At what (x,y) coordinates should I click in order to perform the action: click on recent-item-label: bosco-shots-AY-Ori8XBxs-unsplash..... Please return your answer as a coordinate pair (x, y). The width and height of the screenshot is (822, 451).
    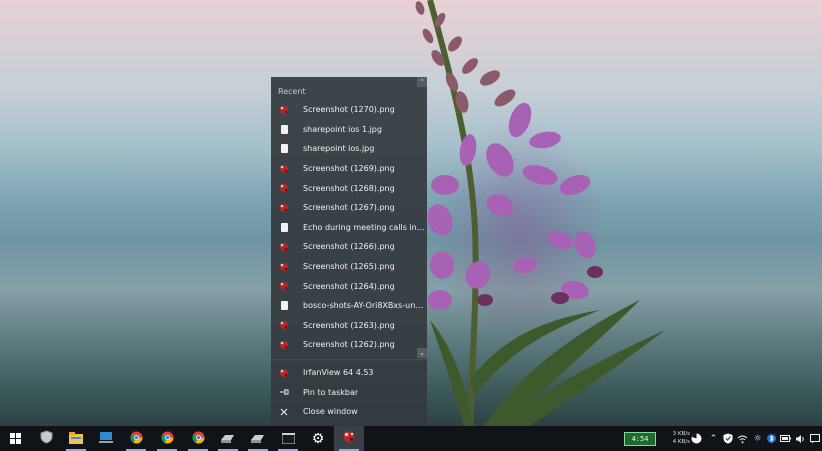
    Looking at the image, I should click on (365, 306).